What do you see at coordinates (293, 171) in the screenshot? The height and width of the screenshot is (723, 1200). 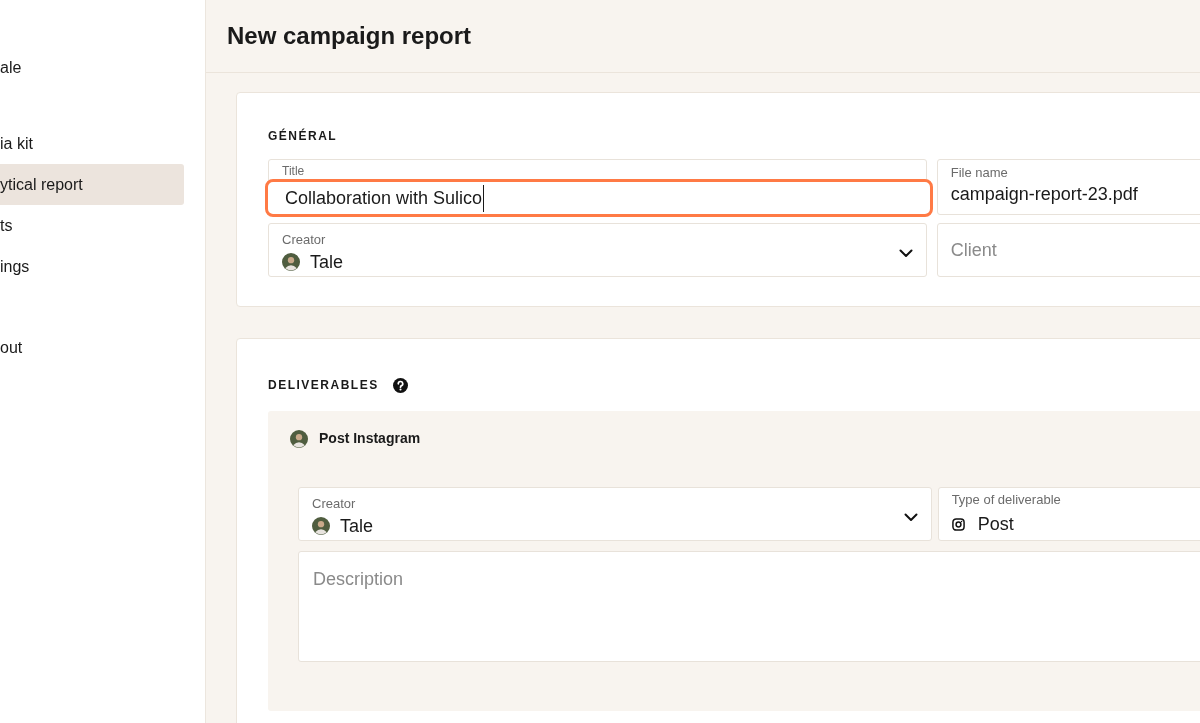 I see `field-label: Title` at bounding box center [293, 171].